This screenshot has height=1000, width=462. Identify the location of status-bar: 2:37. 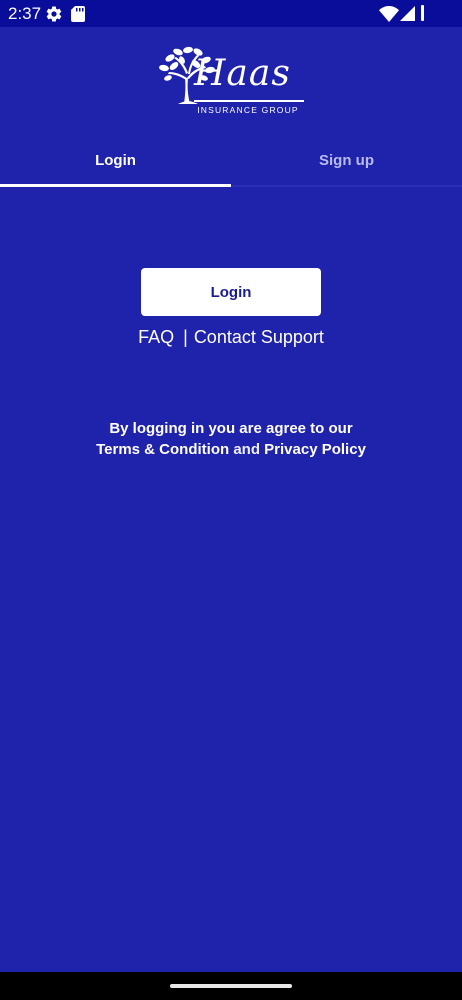
(231, 13).